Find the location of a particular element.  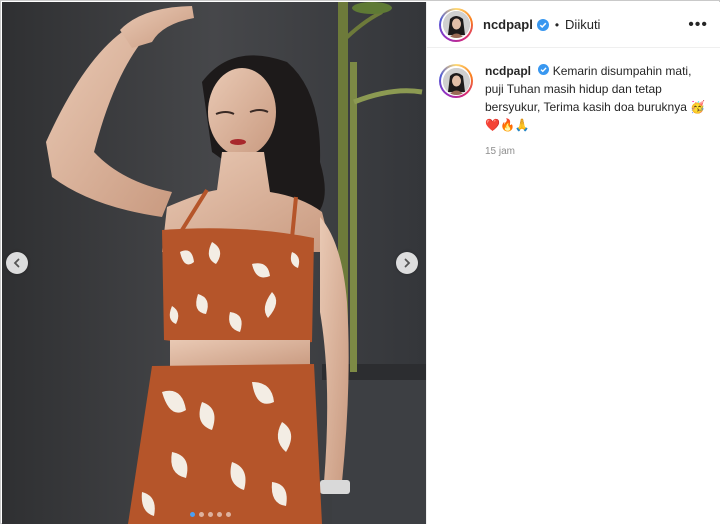

carousel-indicator is located at coordinates (210, 514).